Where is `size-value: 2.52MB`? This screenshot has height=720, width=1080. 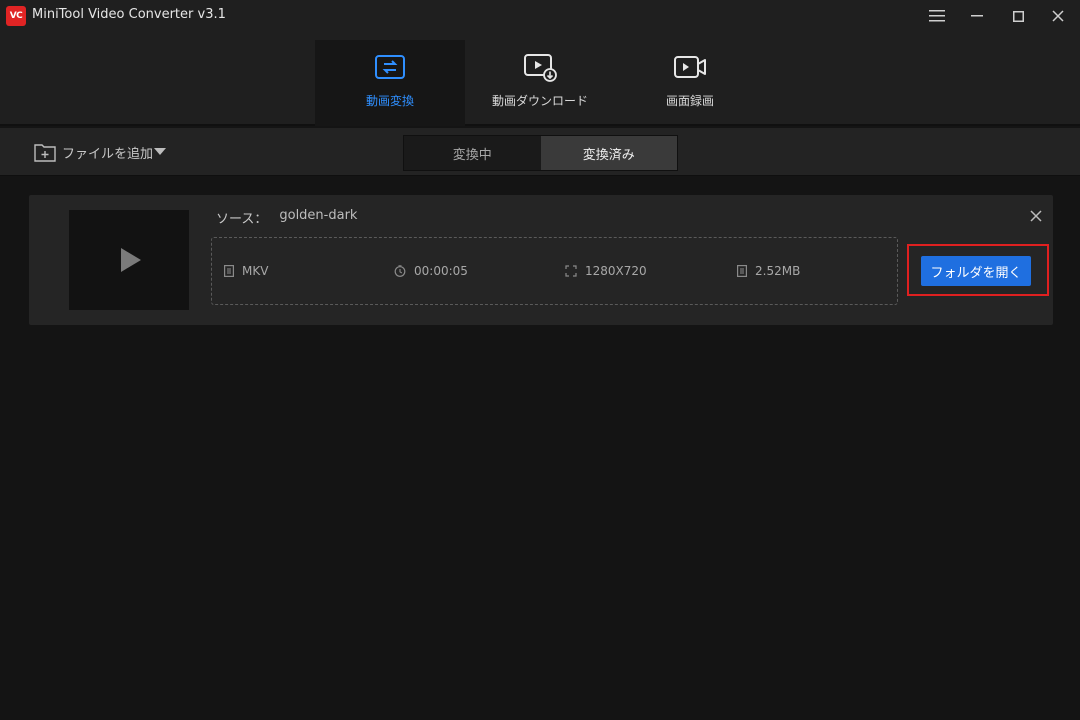 size-value: 2.52MB is located at coordinates (778, 271).